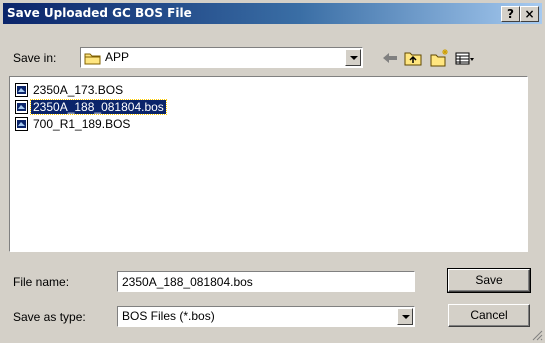 This screenshot has width=545, height=343. I want to click on save-as-type-dropdown: BOS Files (*.bos), so click(266, 316).